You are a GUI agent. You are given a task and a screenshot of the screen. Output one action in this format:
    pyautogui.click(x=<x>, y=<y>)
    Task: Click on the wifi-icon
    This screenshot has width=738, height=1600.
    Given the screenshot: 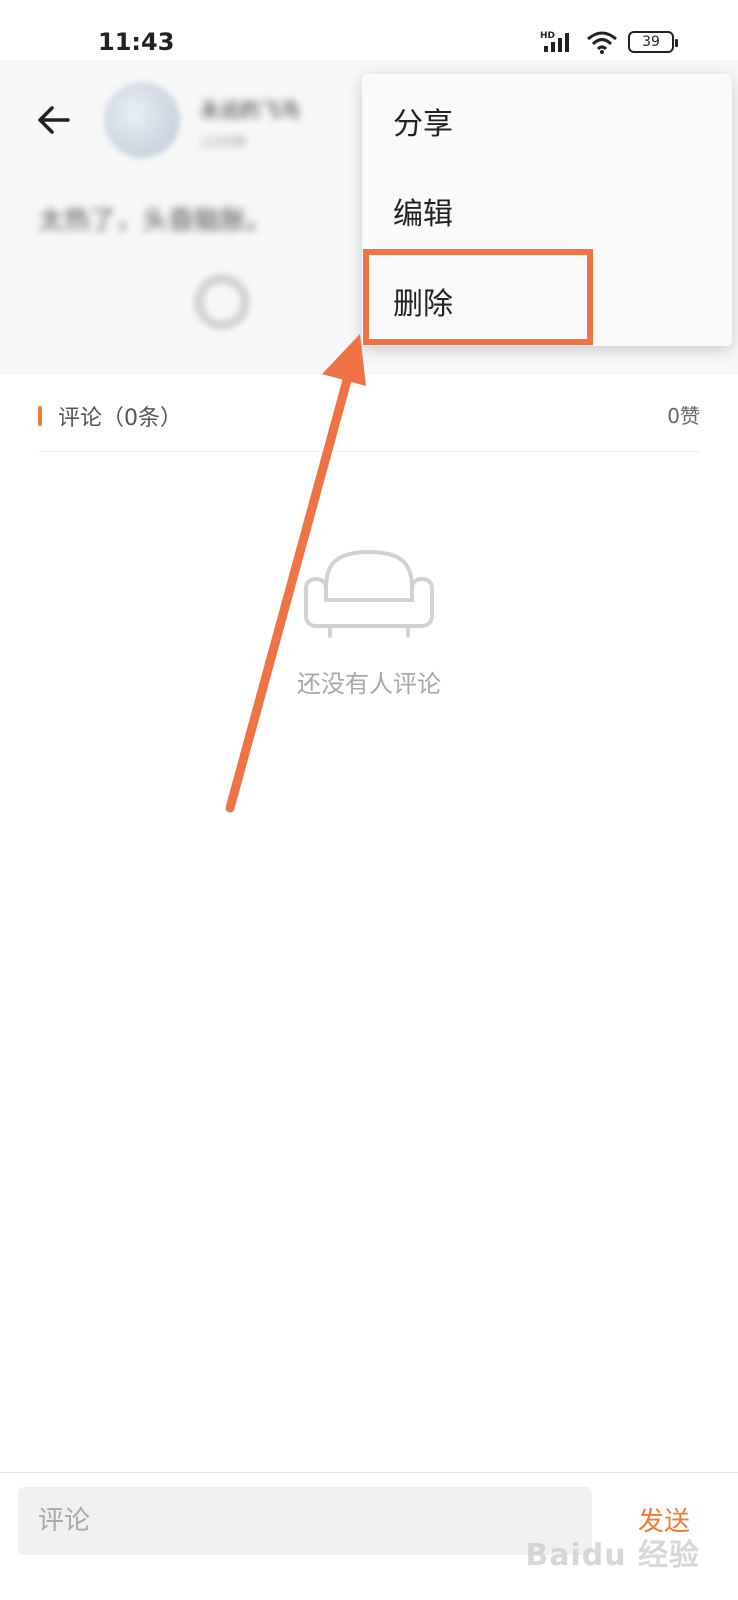 What is the action you would take?
    pyautogui.click(x=602, y=42)
    